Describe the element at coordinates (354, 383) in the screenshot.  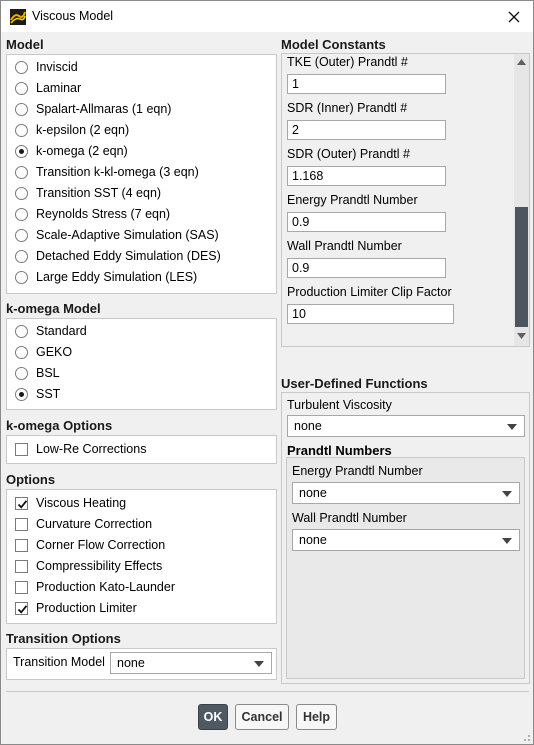
I see `udf-section-title: User-Defined Functions` at that location.